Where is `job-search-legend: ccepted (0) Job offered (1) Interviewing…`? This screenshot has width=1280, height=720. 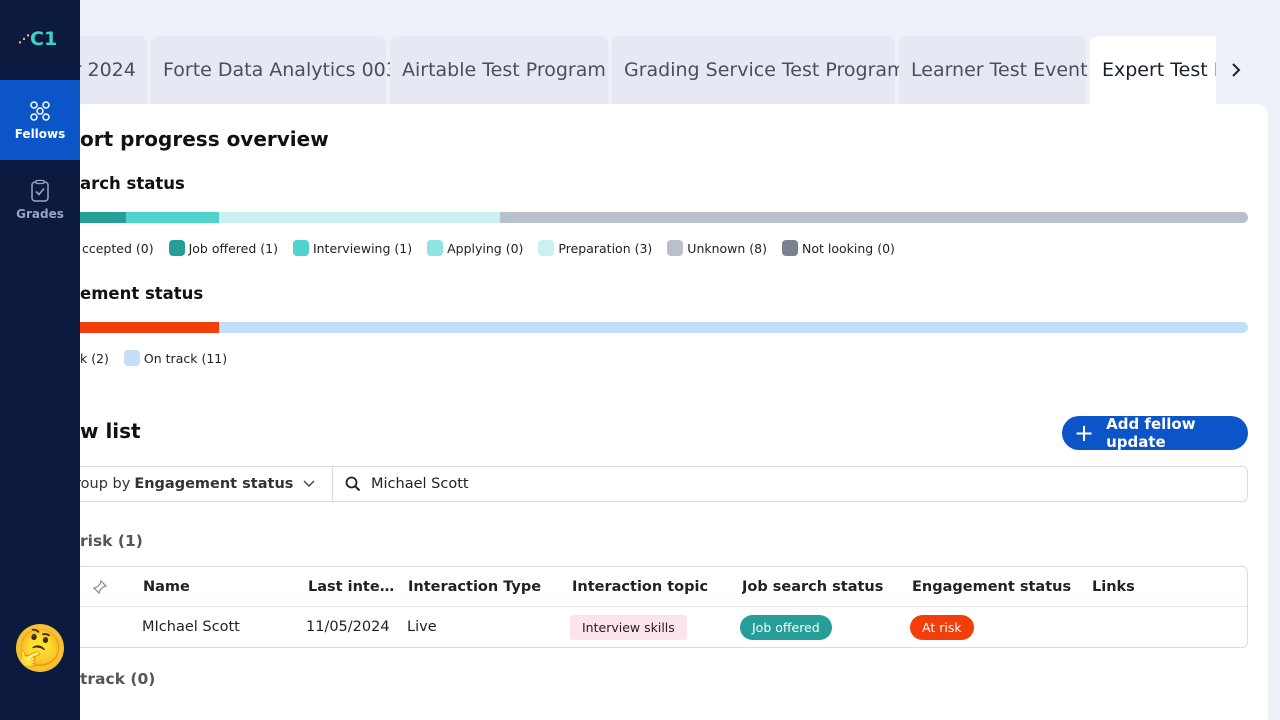
job-search-legend: ccepted (0) Job offered (1) Interviewing… is located at coordinates (486, 248).